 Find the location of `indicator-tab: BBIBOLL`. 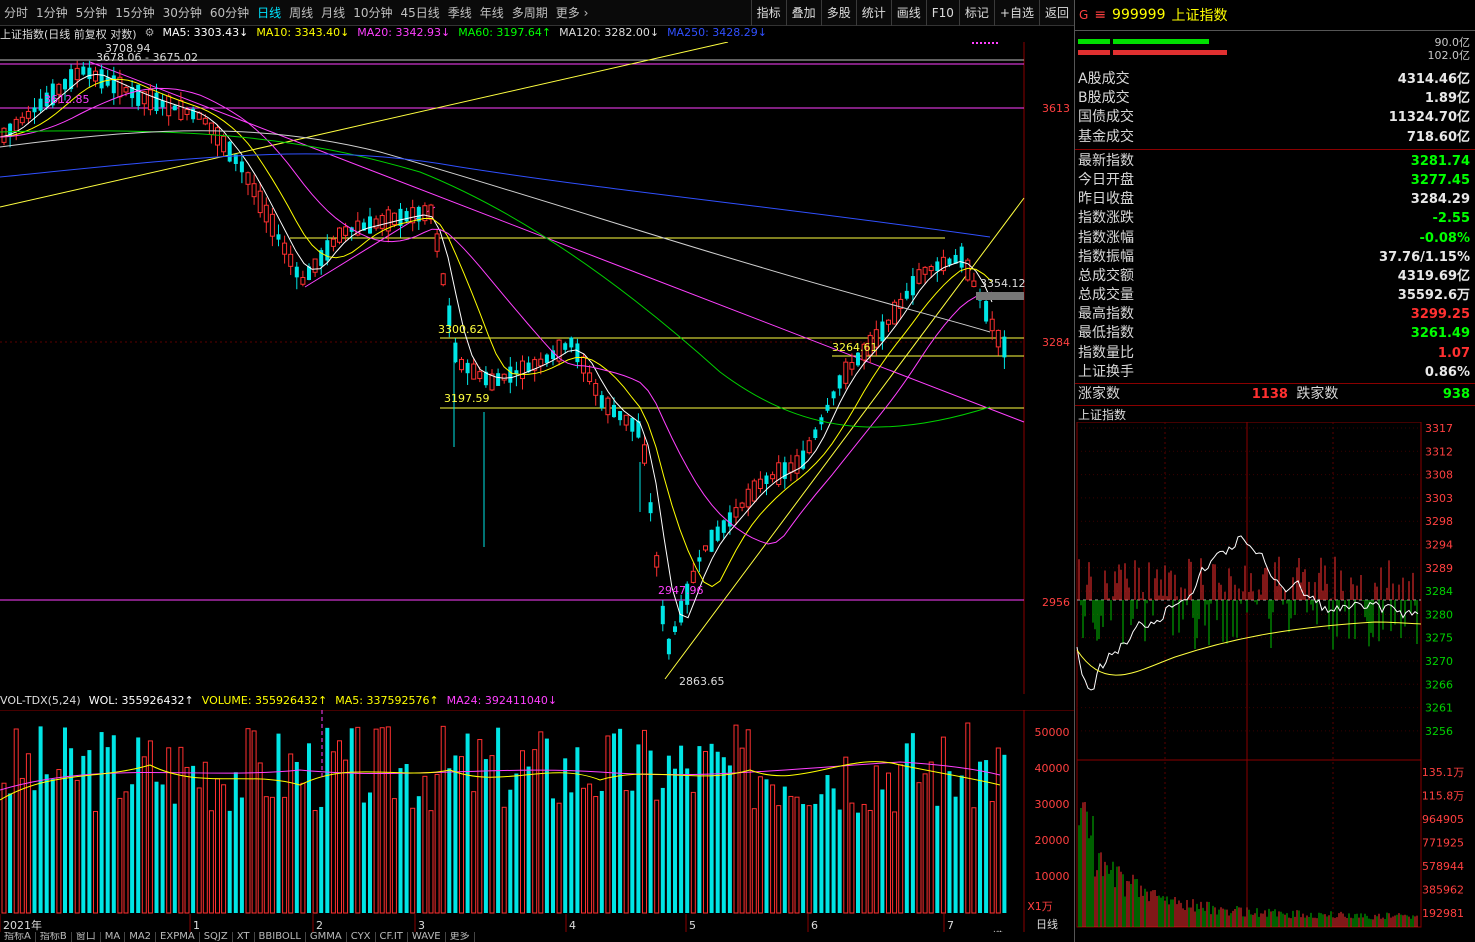

indicator-tab: BBIBOLL is located at coordinates (280, 937).